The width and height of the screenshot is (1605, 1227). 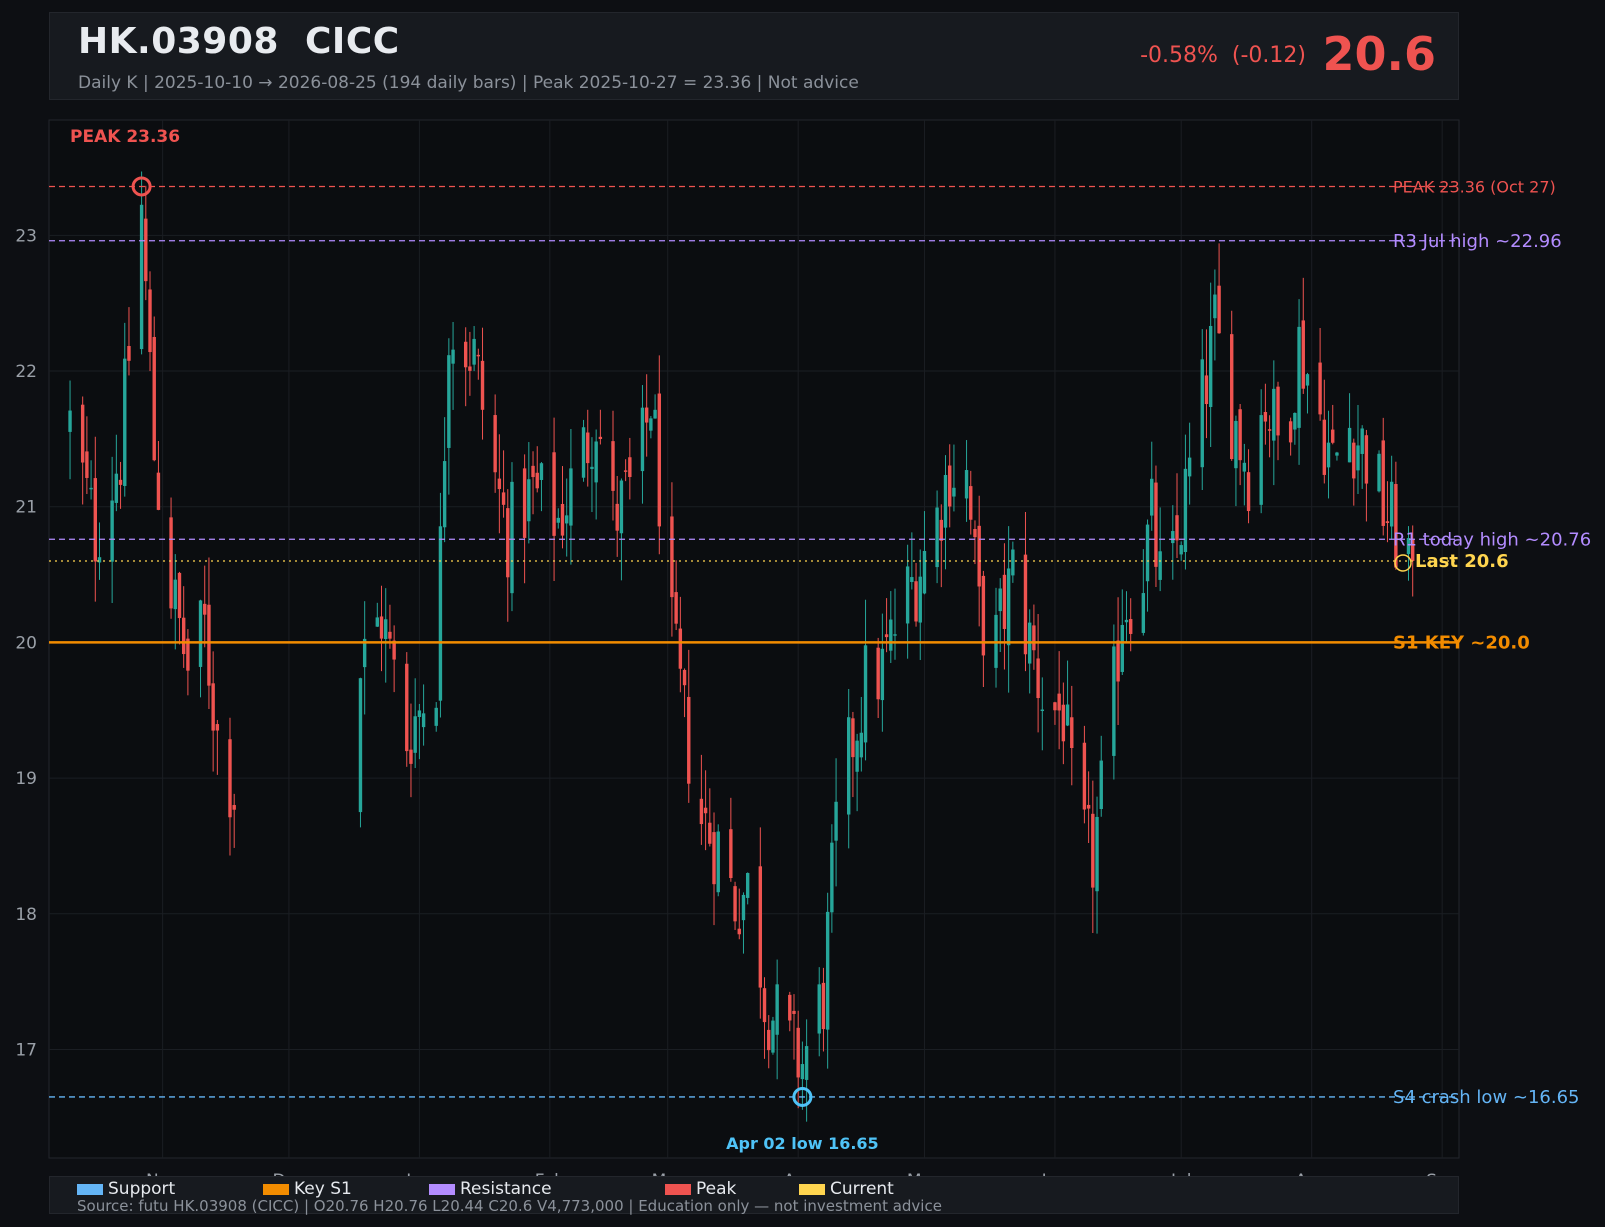 I want to click on y-tick-label: 22, so click(x=26, y=372).